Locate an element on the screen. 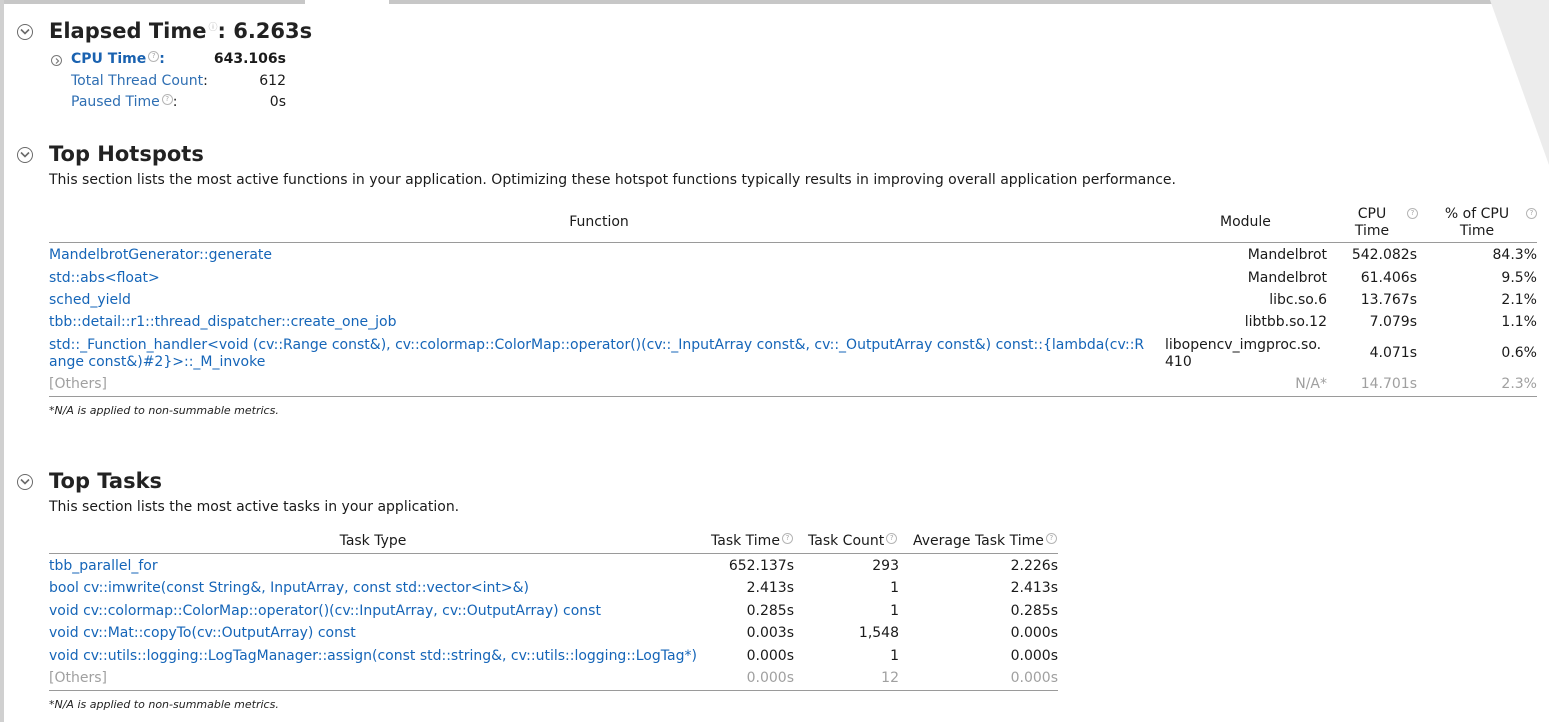 The height and width of the screenshot is (722, 1549). col-task-type: Task Type is located at coordinates (373, 541).